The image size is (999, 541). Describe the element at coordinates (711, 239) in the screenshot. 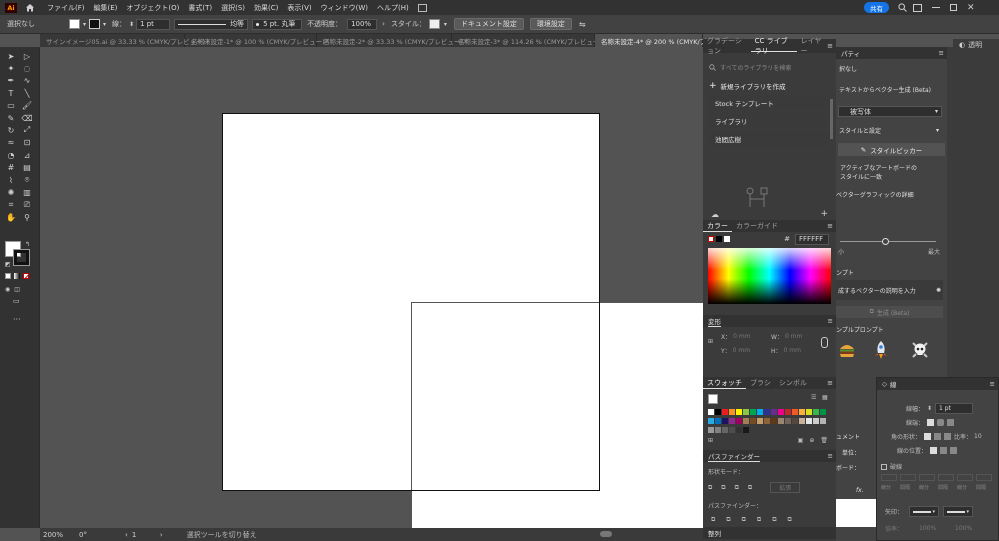

I see `none-swatch-icon` at that location.